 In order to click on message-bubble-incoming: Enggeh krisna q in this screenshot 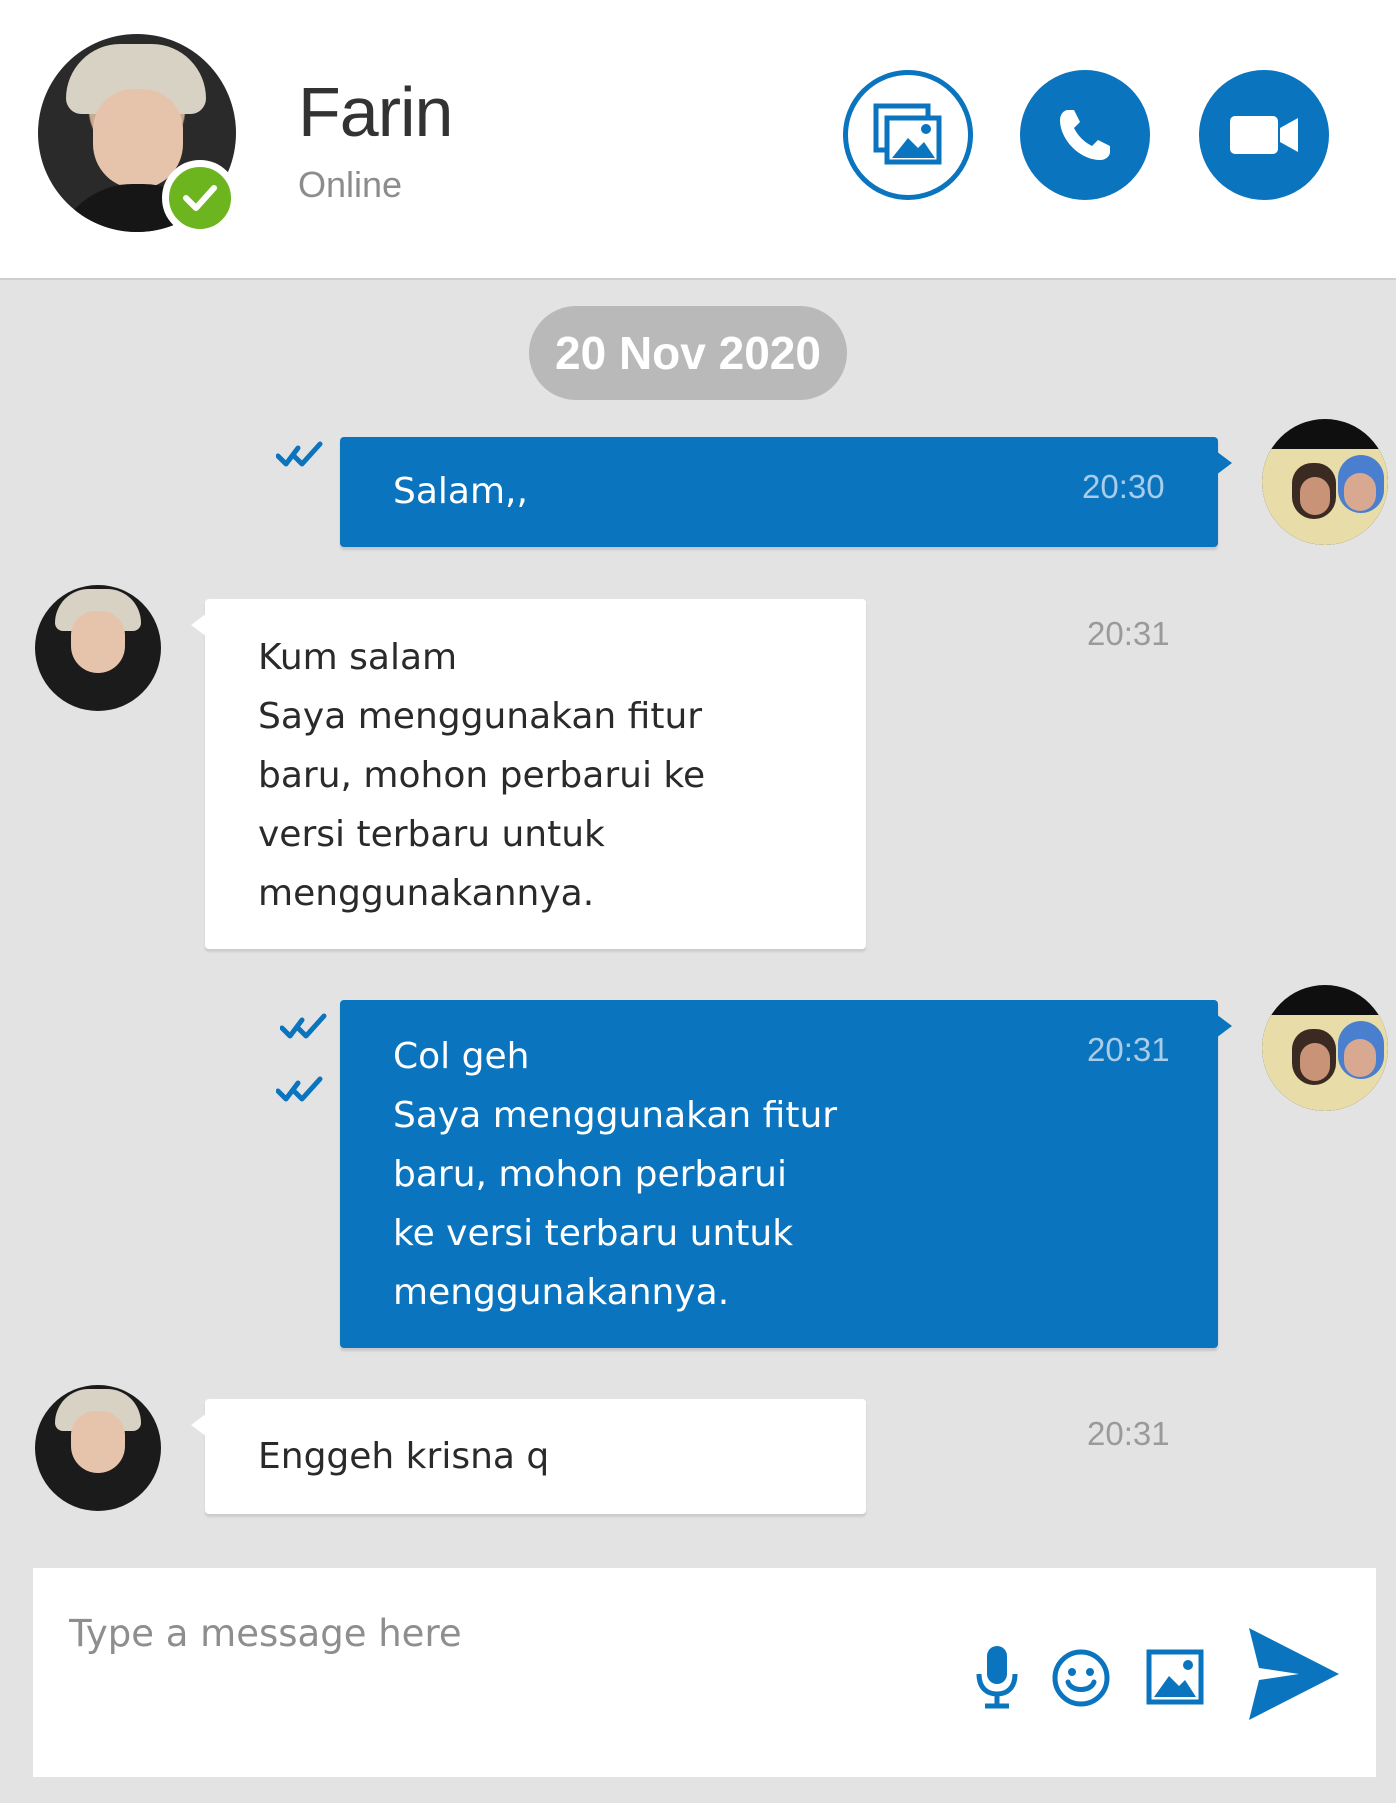, I will do `click(528, 1456)`.